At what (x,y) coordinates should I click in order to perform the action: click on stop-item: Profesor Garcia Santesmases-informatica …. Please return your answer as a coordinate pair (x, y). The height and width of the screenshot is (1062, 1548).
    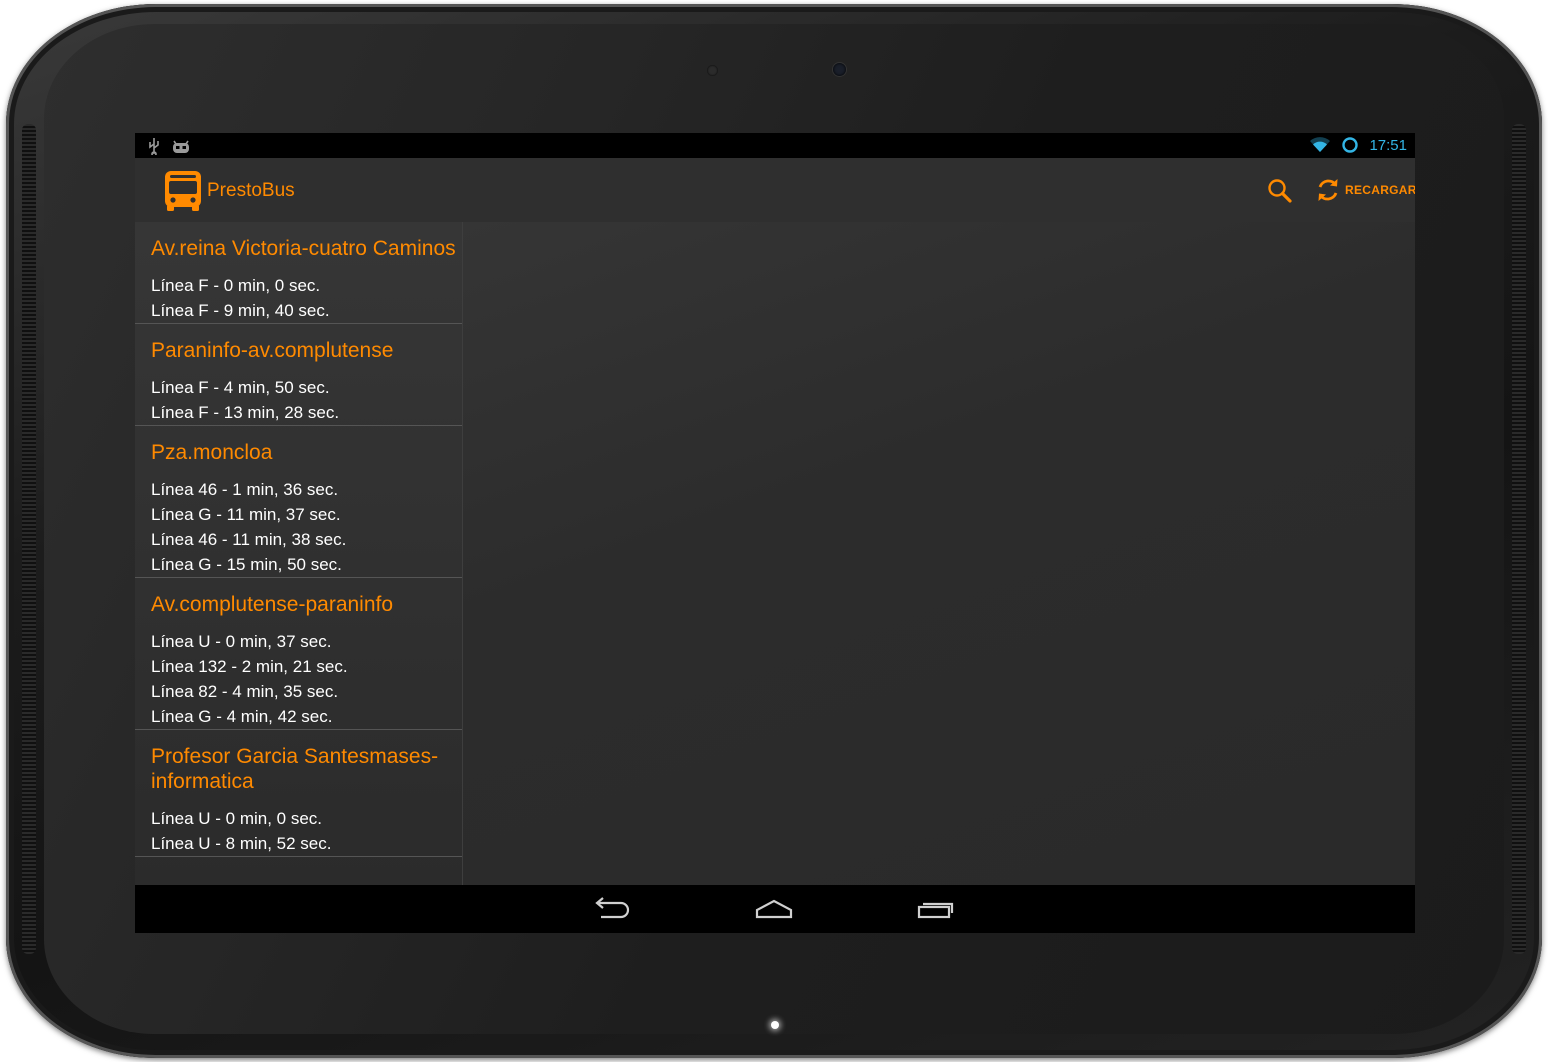
    Looking at the image, I should click on (298, 793).